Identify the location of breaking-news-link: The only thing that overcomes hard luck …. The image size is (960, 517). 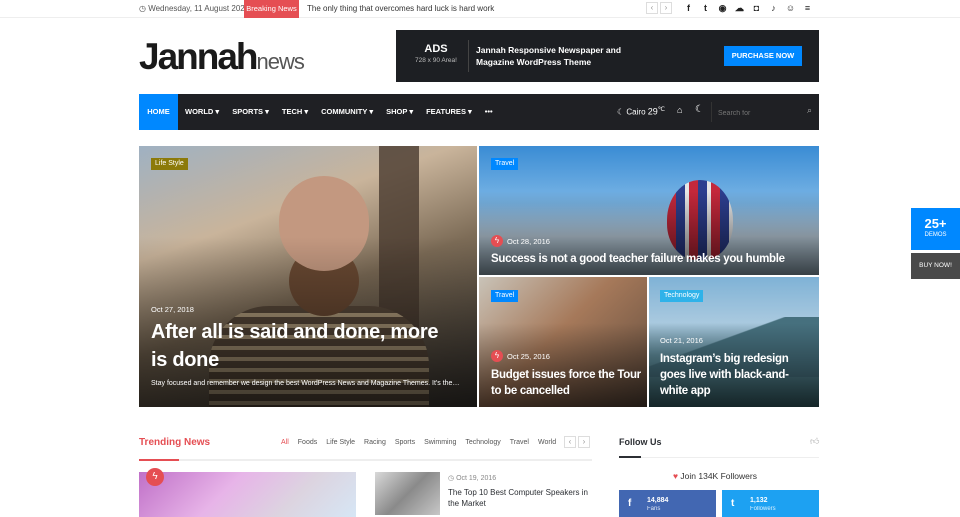
(400, 8).